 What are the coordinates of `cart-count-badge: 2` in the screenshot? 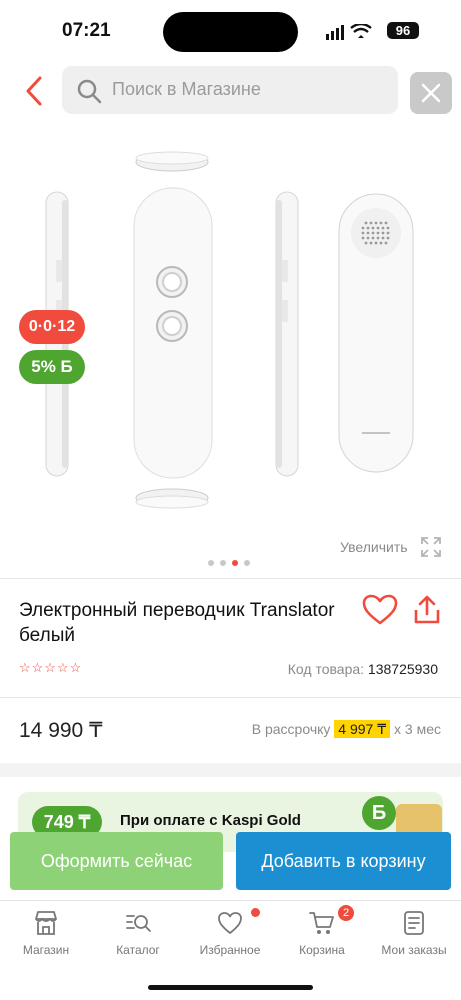 It's located at (346, 913).